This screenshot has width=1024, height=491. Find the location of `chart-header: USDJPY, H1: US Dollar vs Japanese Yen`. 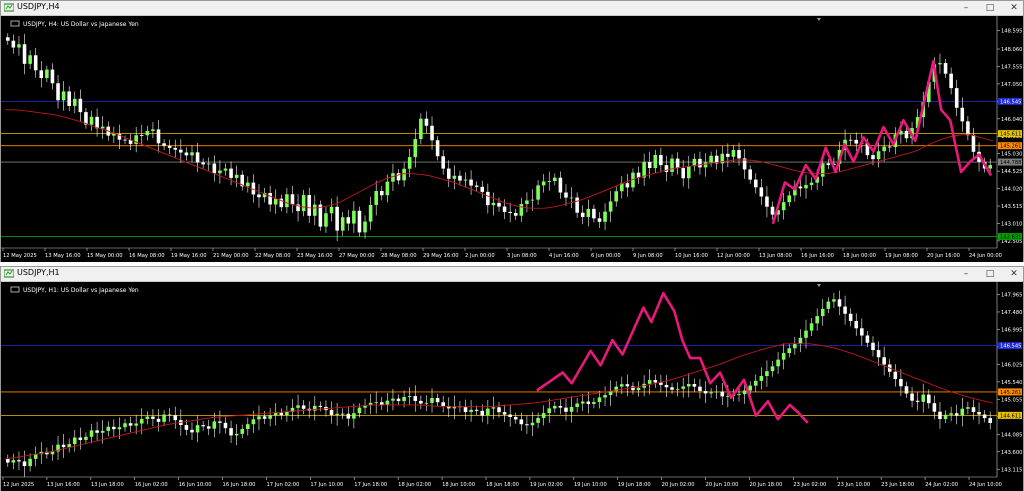

chart-header: USDJPY, H1: US Dollar vs Japanese Yen is located at coordinates (81, 290).